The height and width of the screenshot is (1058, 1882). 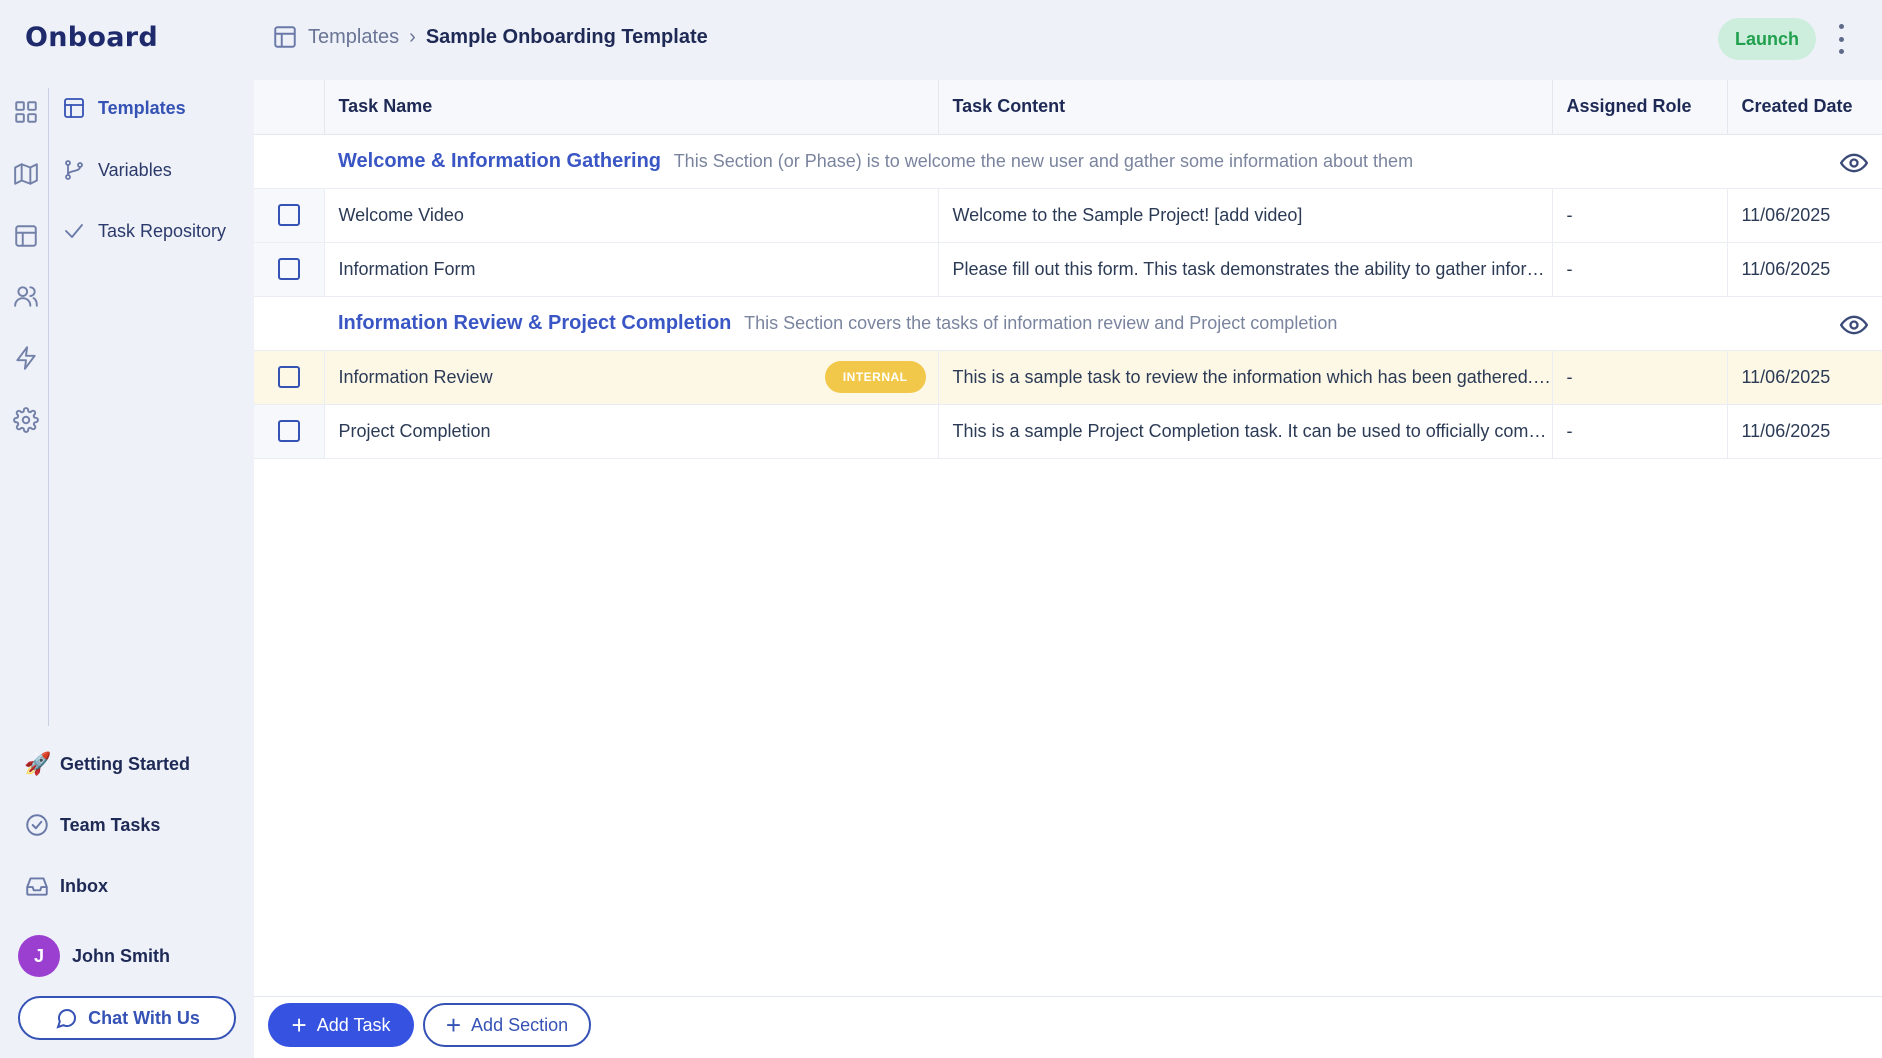 I want to click on subnav-item-variables: Variables, so click(x=154, y=170).